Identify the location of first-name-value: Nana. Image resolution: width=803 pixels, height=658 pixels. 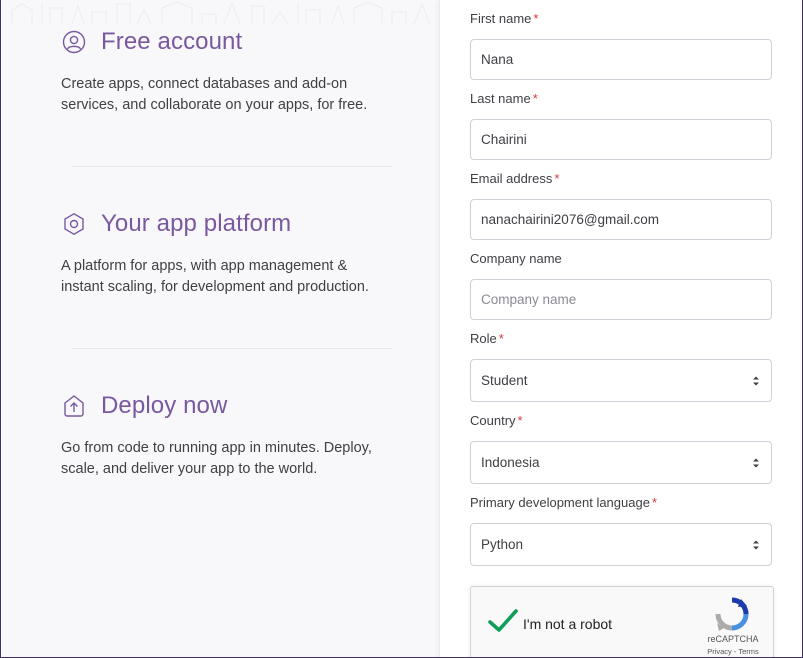
(497, 59).